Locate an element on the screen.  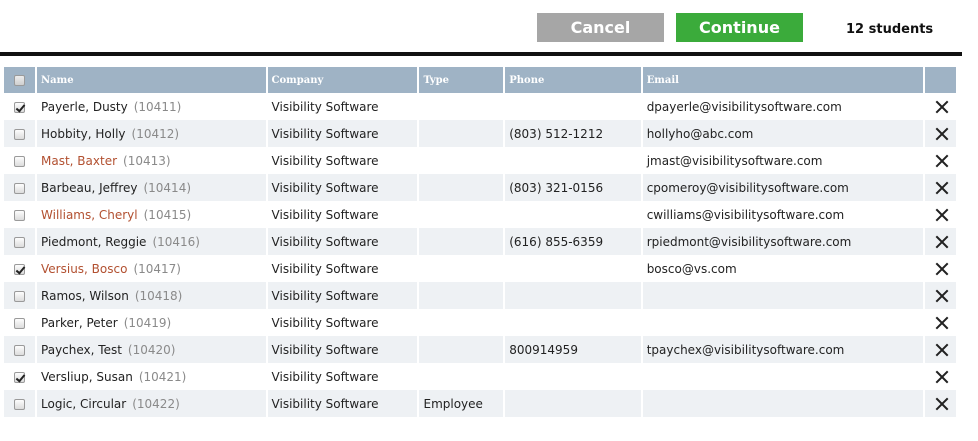
name-cell: Parker, Peter (10419) is located at coordinates (151, 322).